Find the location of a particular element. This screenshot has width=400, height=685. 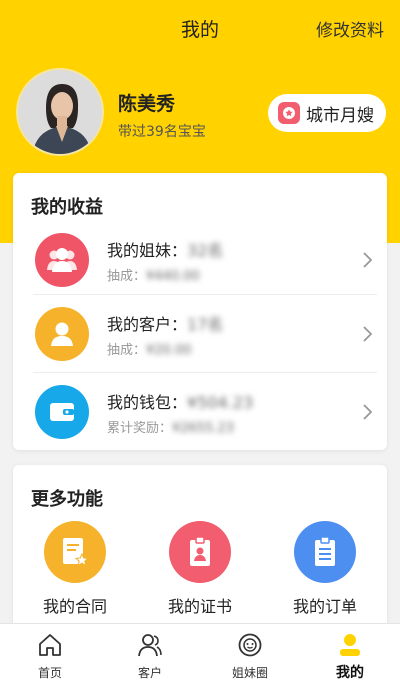

customers-label-line: 我的客户：17名 is located at coordinates (165, 323).